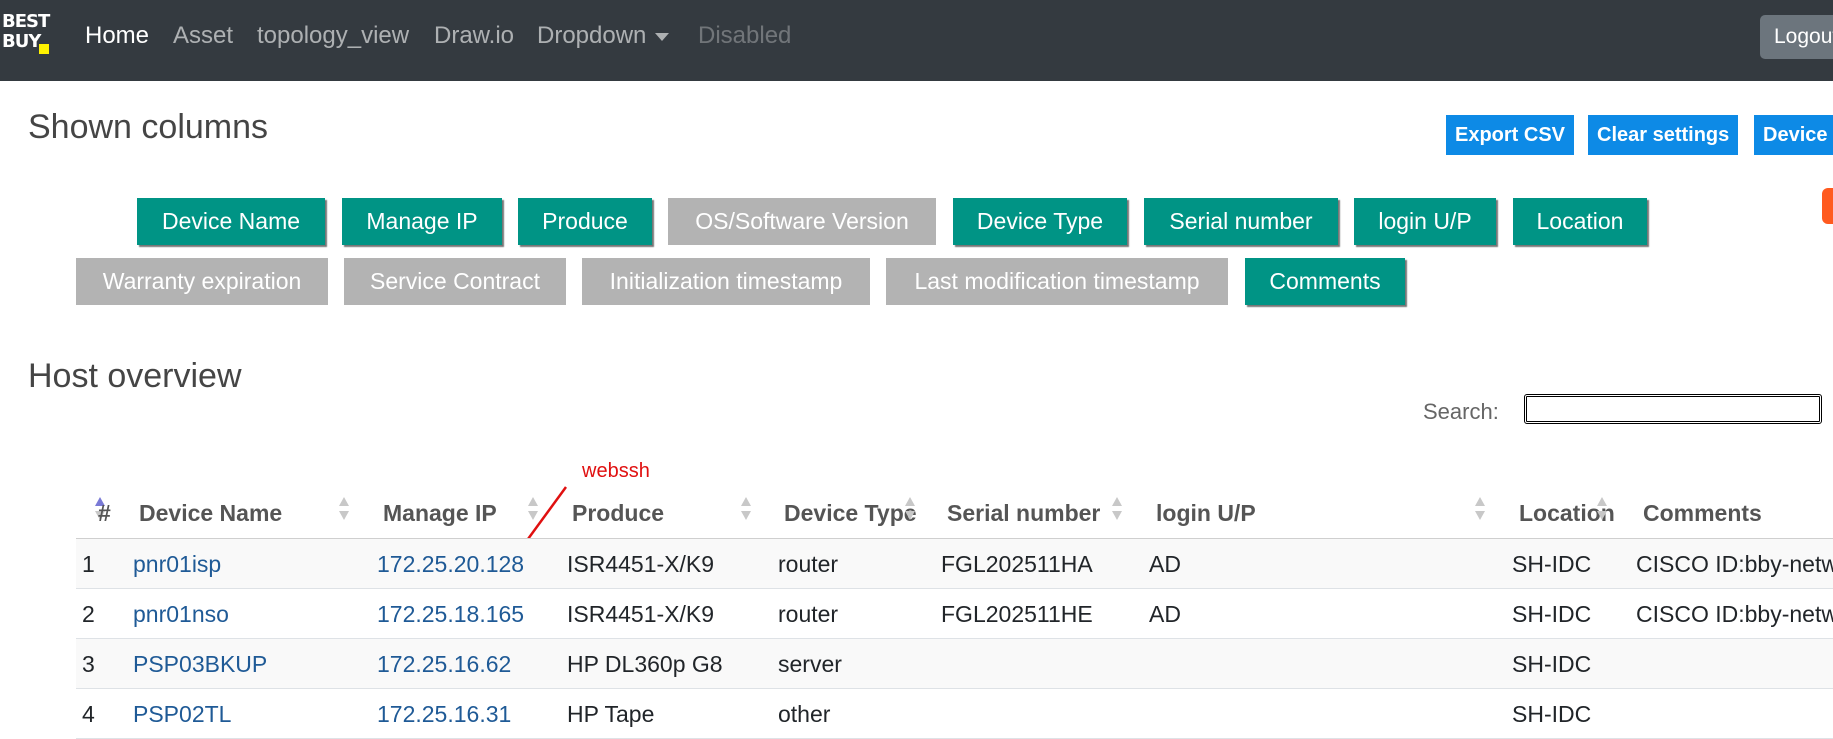 The image size is (1833, 739). Describe the element at coordinates (1023, 513) in the screenshot. I see `col-header-serial-number: Serial number` at that location.